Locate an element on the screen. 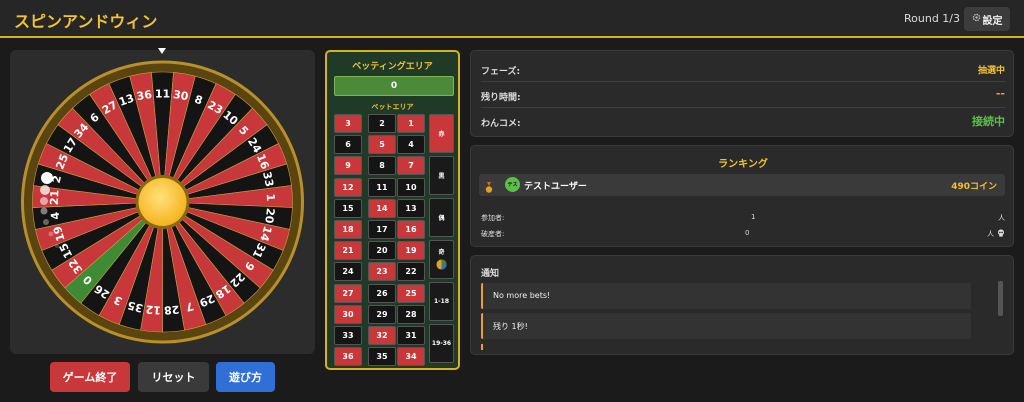  settings-button: 設定 is located at coordinates (987, 19).